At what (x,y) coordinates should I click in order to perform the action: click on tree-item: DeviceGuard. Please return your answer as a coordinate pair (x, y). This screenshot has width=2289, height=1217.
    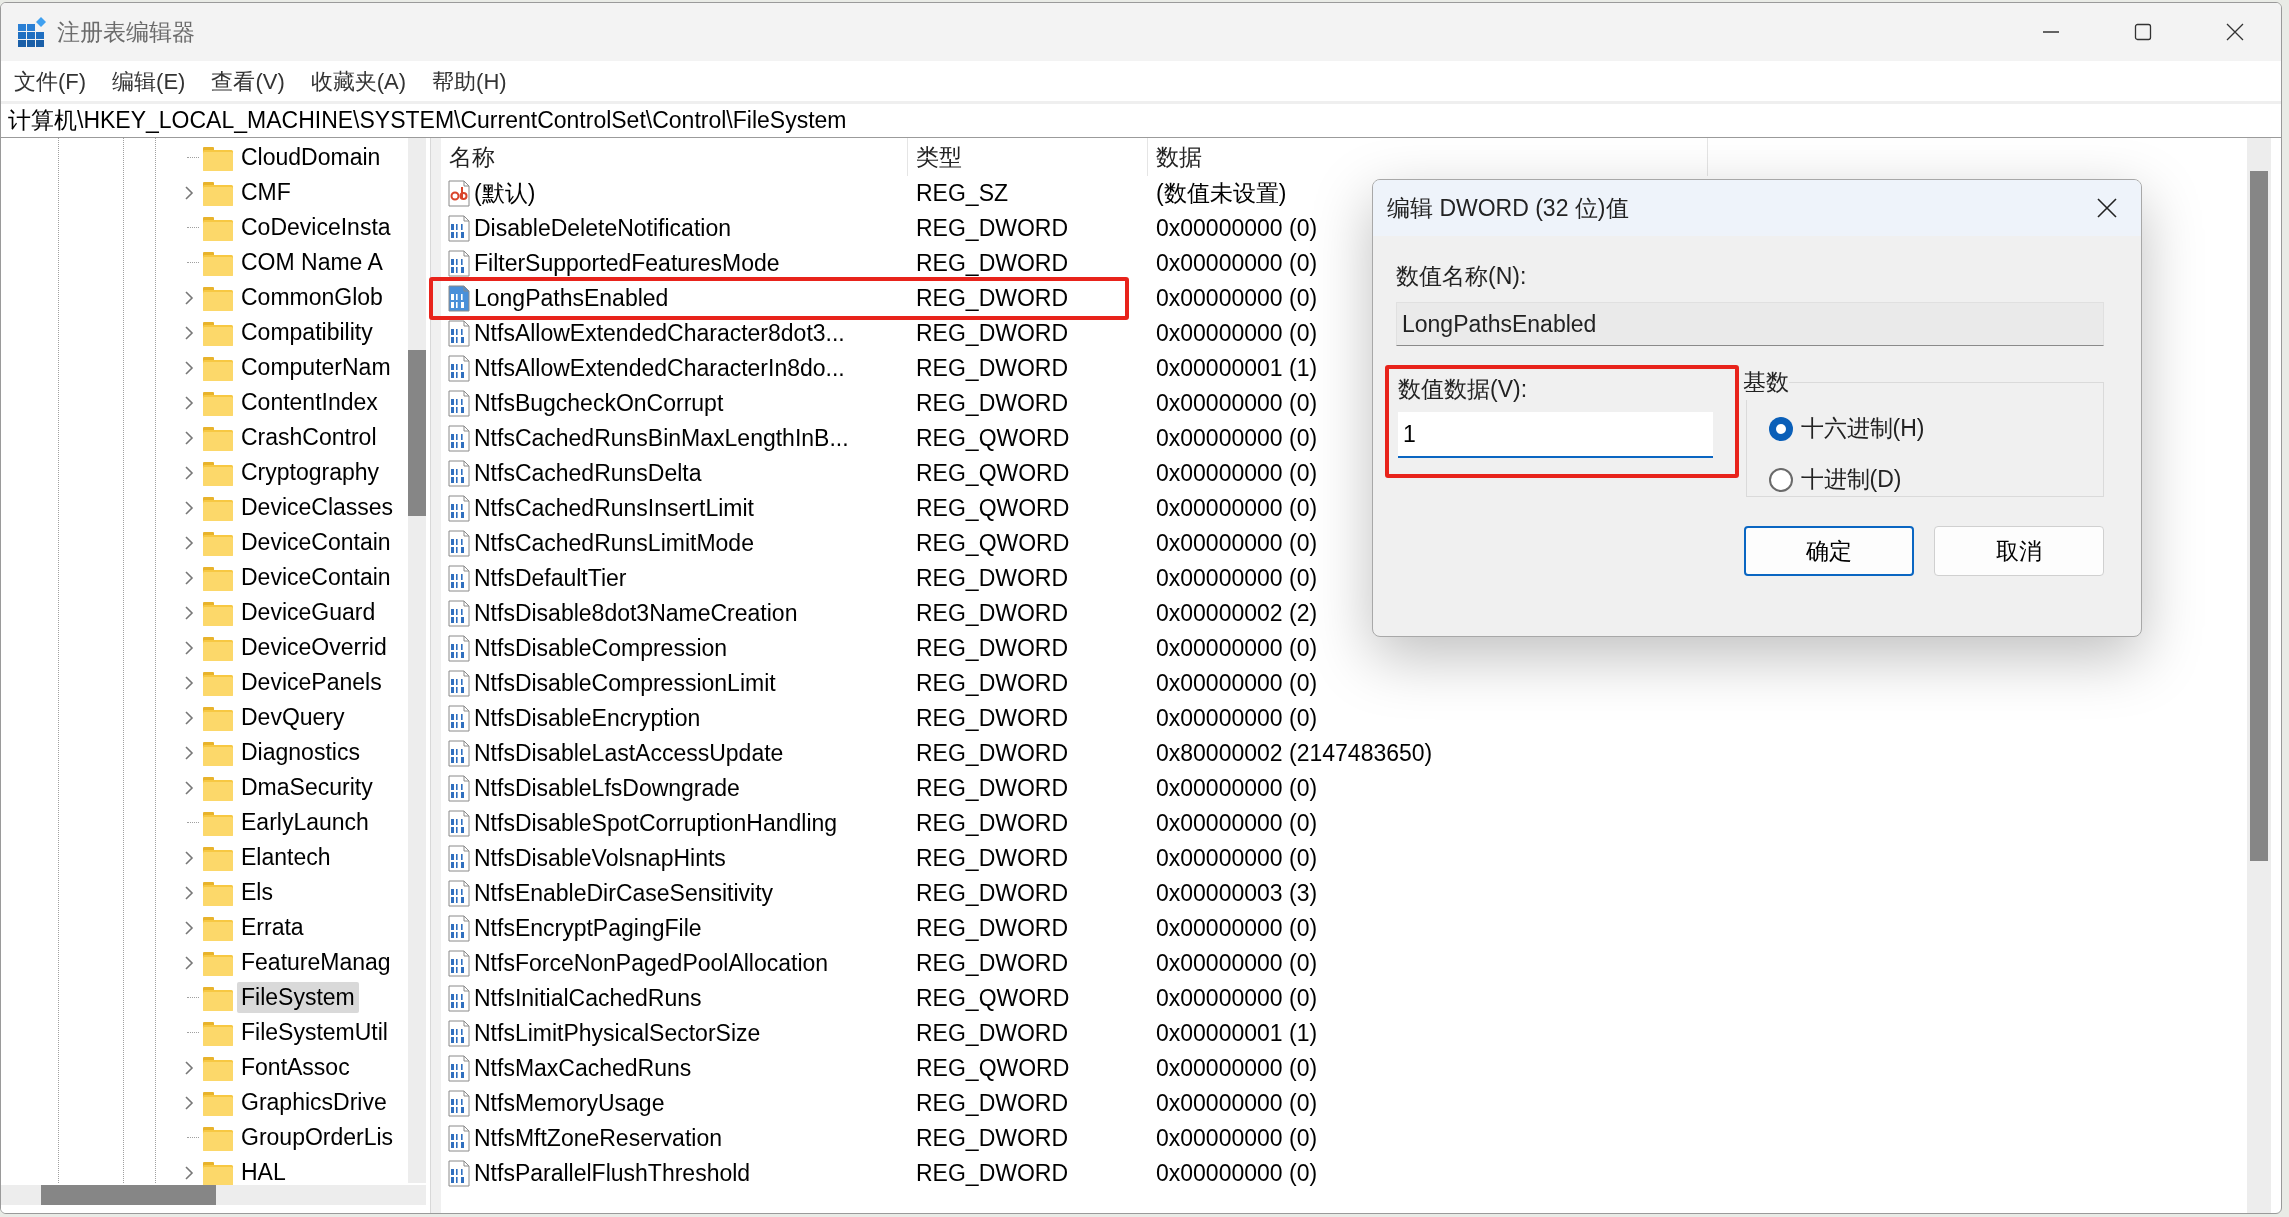
    Looking at the image, I should click on (308, 612).